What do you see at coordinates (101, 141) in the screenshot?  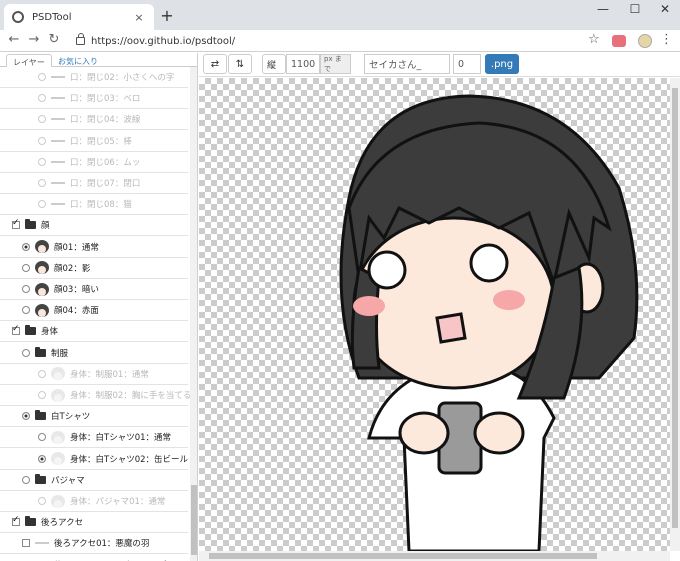 I see `layer-label: 口：閉じ05：棒` at bounding box center [101, 141].